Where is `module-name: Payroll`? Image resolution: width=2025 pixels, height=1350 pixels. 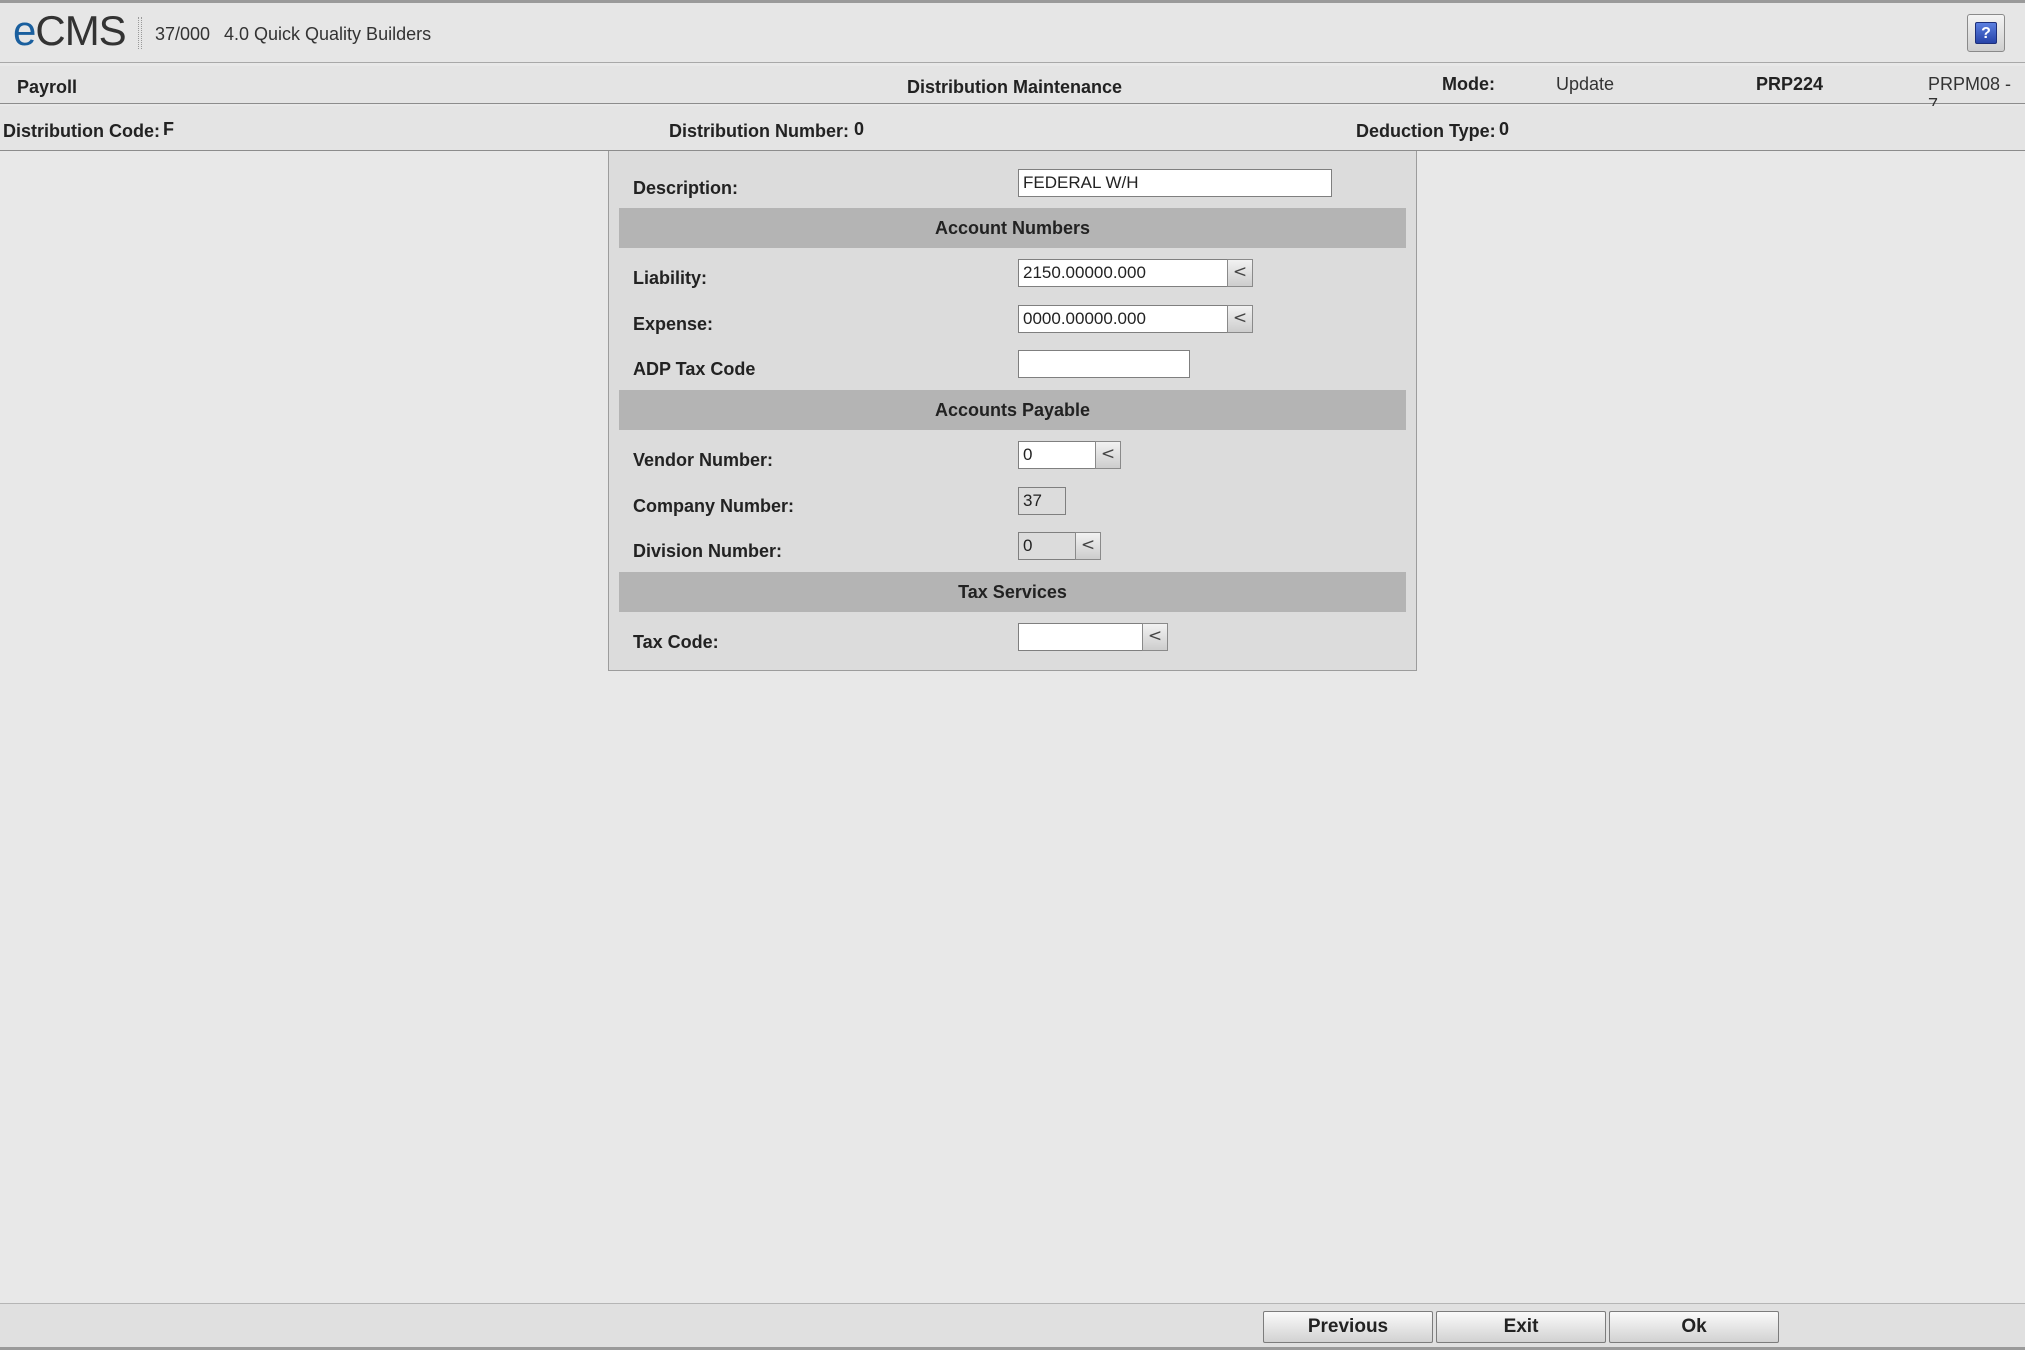 module-name: Payroll is located at coordinates (47, 87).